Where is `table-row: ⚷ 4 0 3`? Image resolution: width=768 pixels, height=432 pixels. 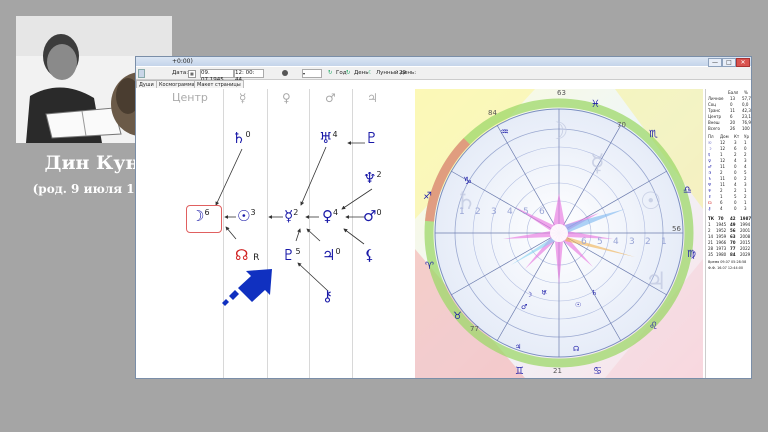 table-row: ⚷ 4 0 3 is located at coordinates (729, 208).